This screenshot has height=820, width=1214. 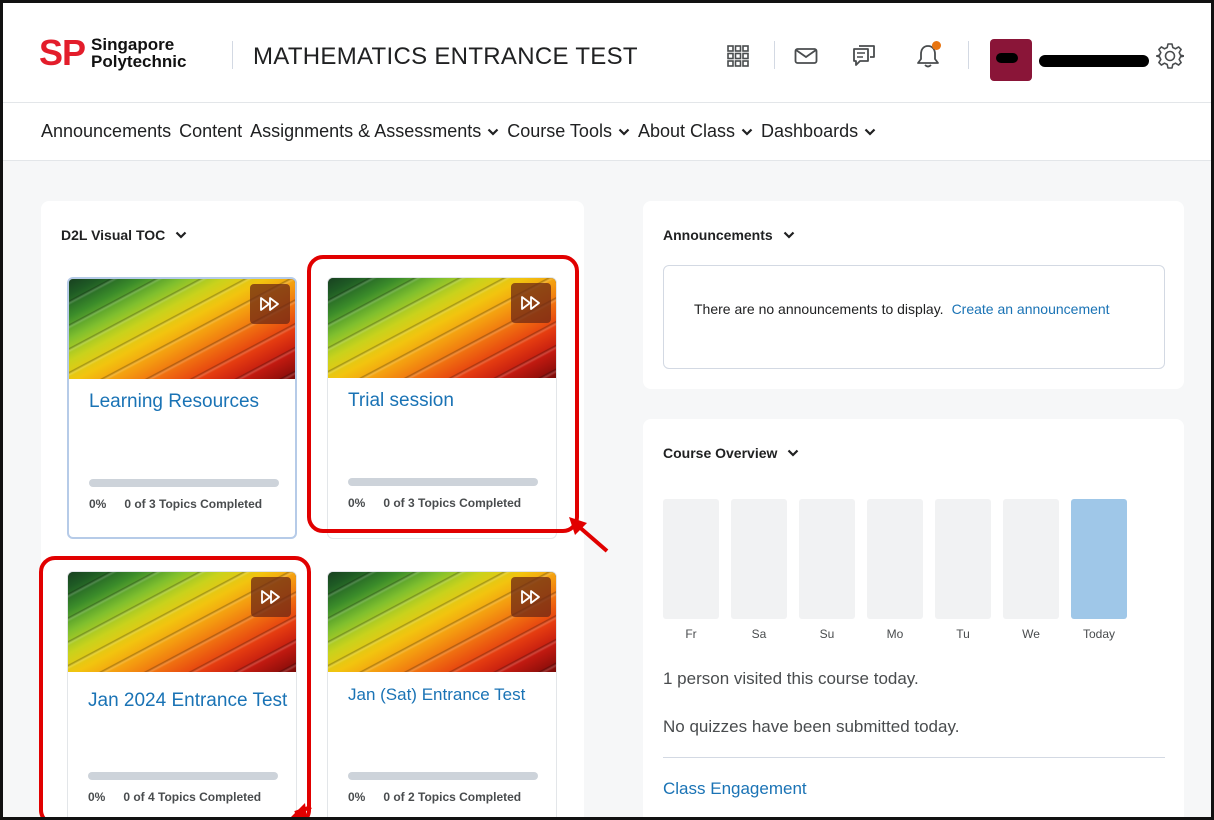 What do you see at coordinates (445, 57) in the screenshot?
I see `course-title: MATHEMATICS ENTRANCE TEST` at bounding box center [445, 57].